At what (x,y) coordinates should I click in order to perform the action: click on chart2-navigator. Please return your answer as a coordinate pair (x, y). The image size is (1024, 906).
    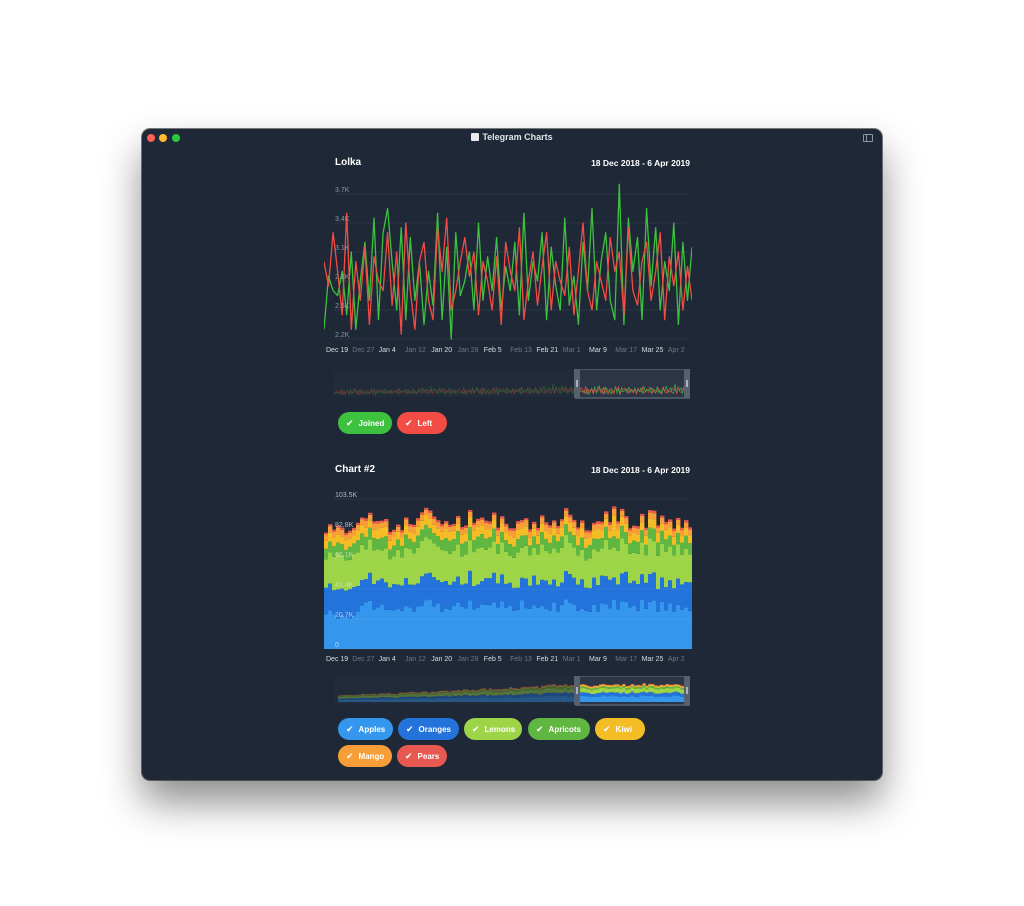
    Looking at the image, I should click on (512, 691).